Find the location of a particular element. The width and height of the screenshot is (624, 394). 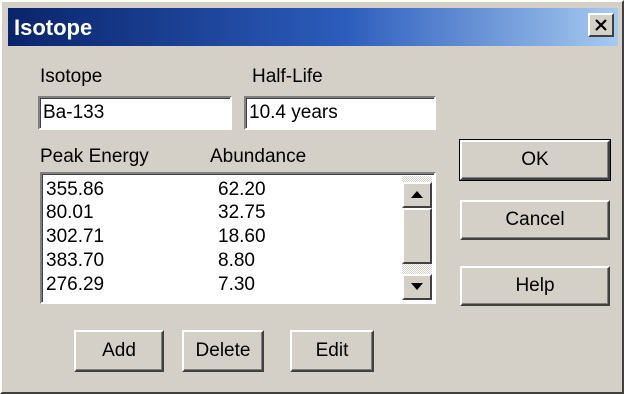

halflife-field is located at coordinates (340, 113).